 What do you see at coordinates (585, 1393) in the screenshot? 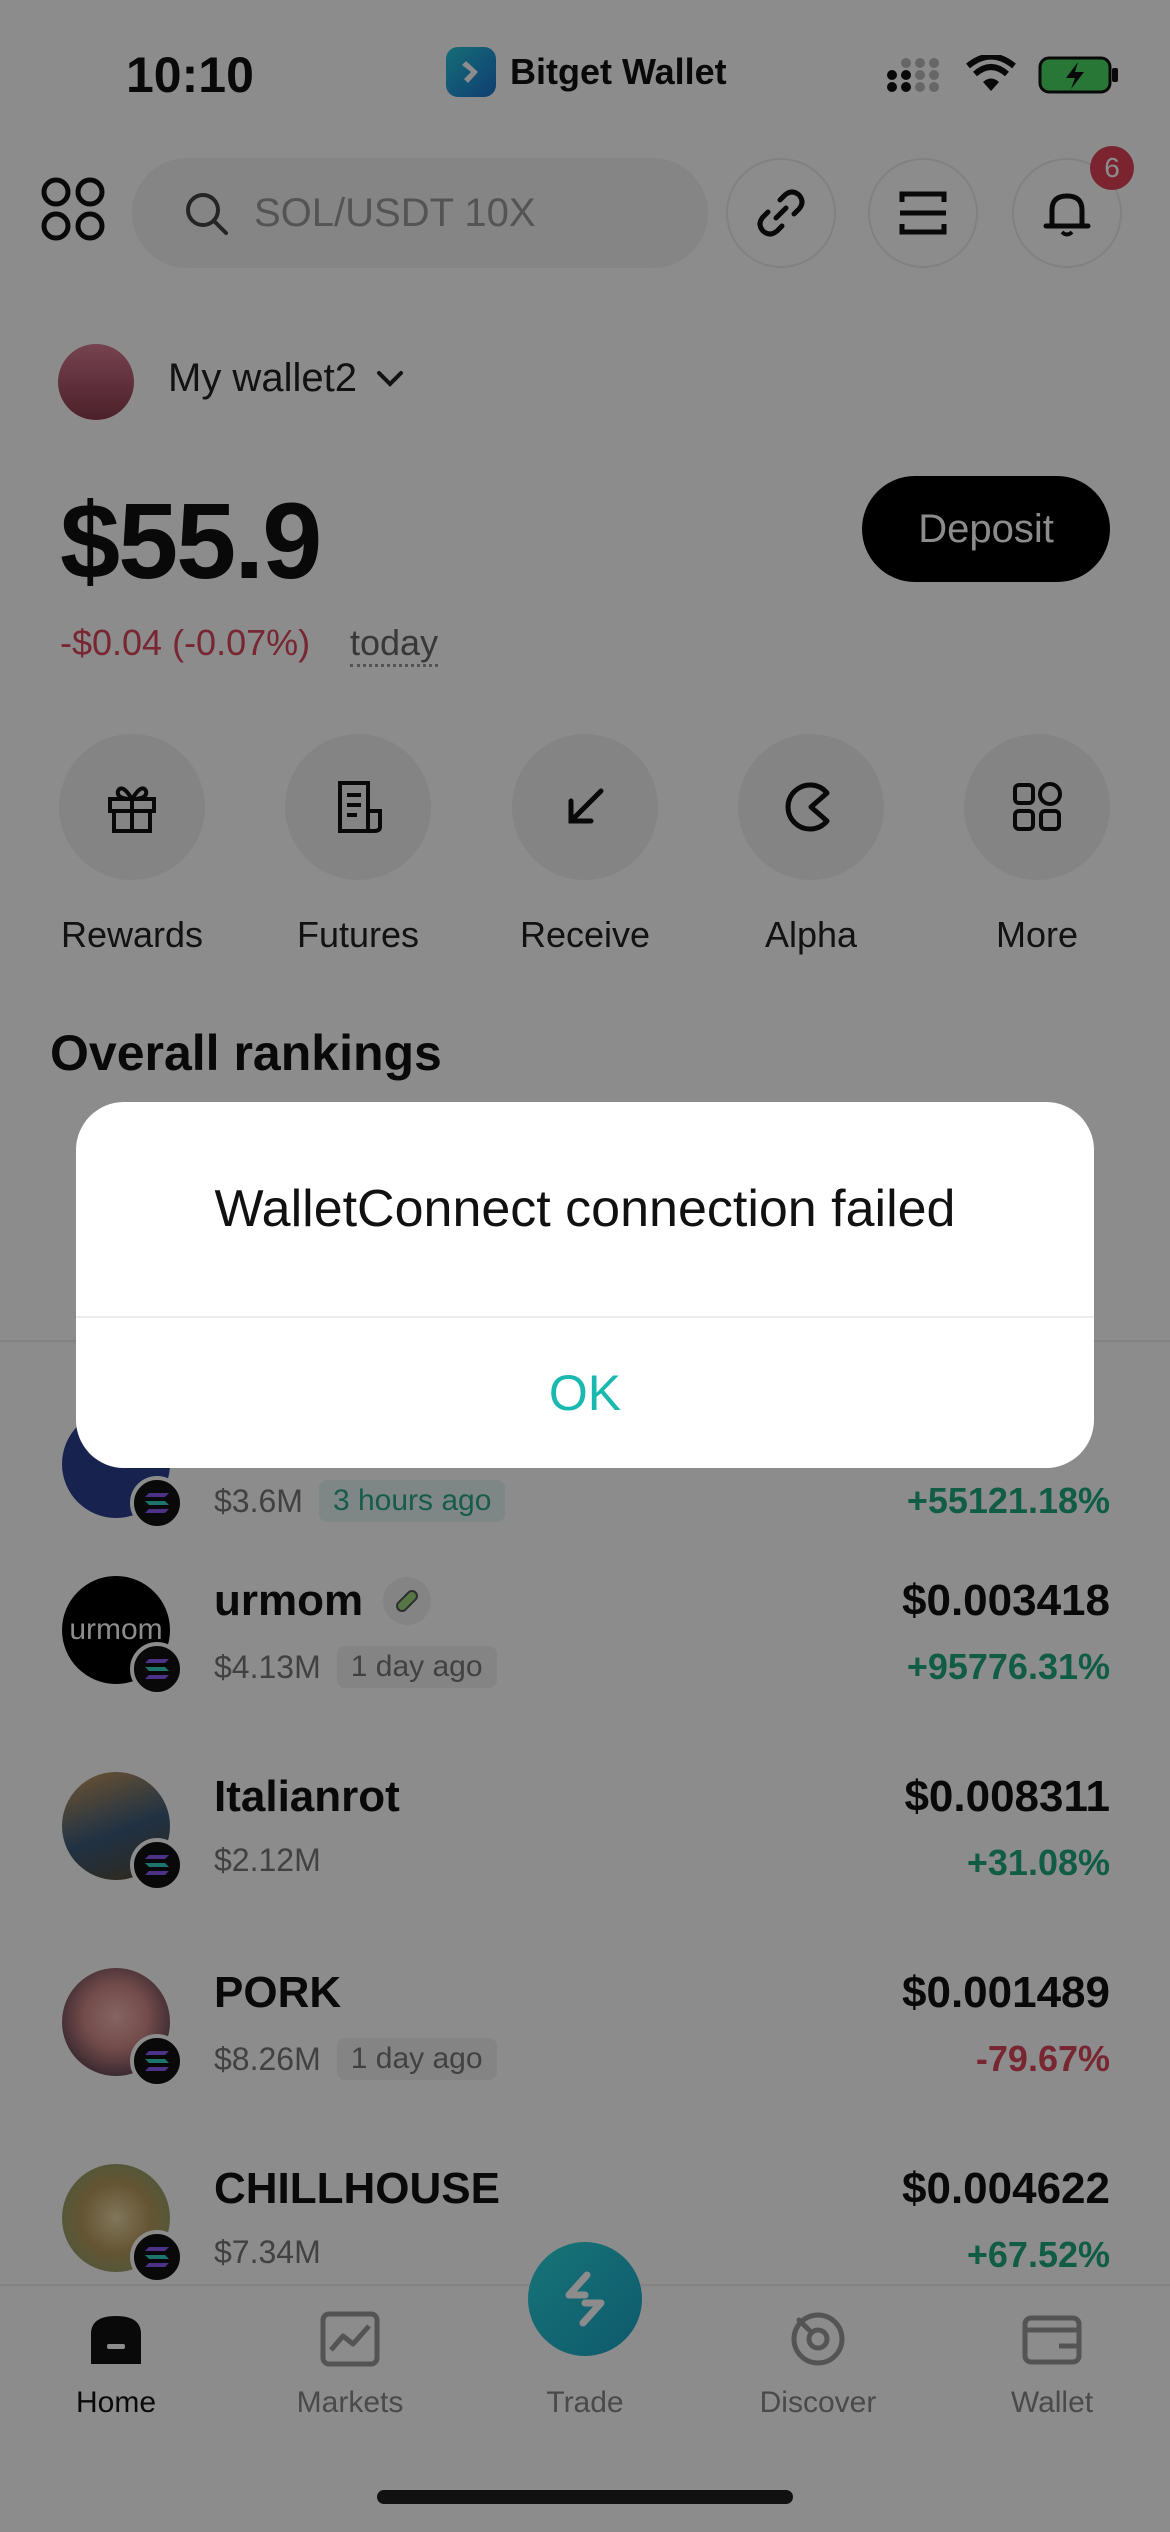
I see `ok-button: OK` at bounding box center [585, 1393].